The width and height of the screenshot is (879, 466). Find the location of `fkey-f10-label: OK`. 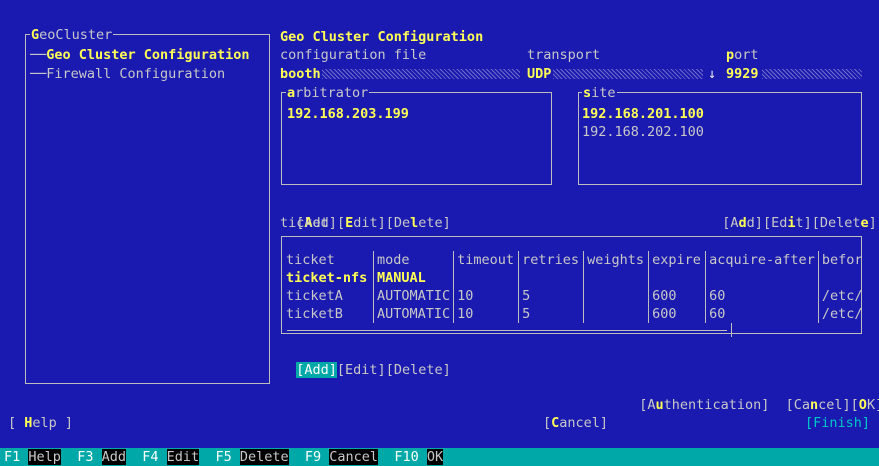

fkey-f10-label: OK is located at coordinates (435, 457).